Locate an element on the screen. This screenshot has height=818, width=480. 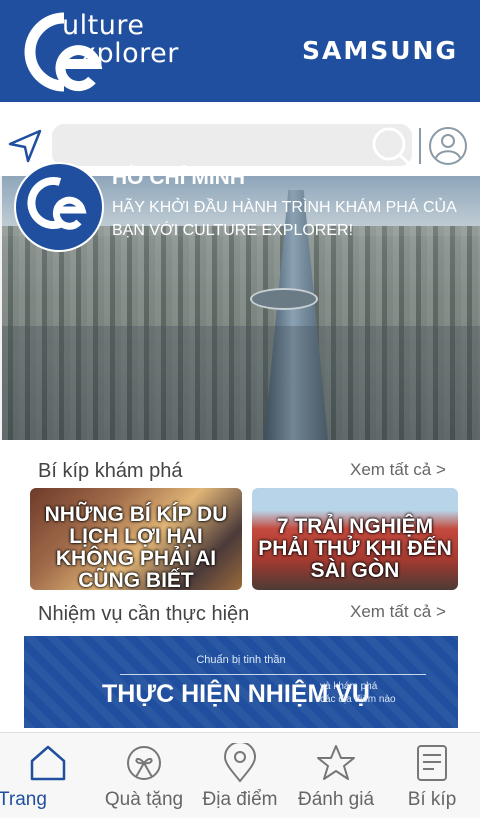
logo-word-explorer: xplorer is located at coordinates (129, 53).